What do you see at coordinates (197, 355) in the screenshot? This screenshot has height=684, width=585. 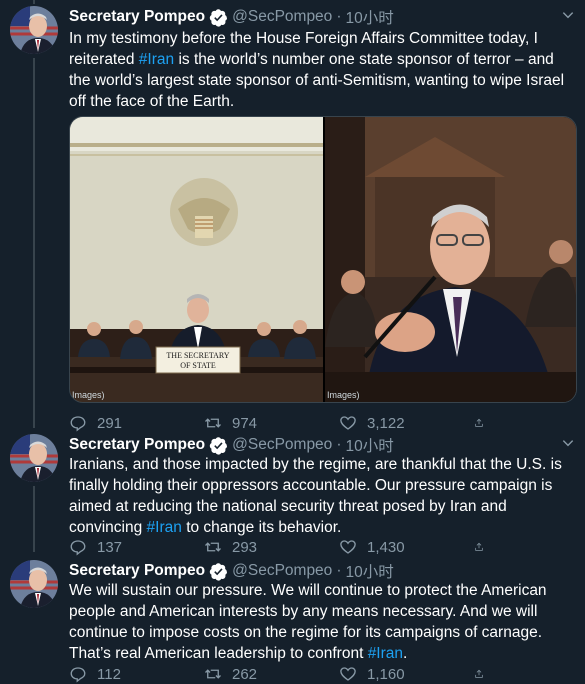 I see `nameplate-line1: THE SECRETARY` at bounding box center [197, 355].